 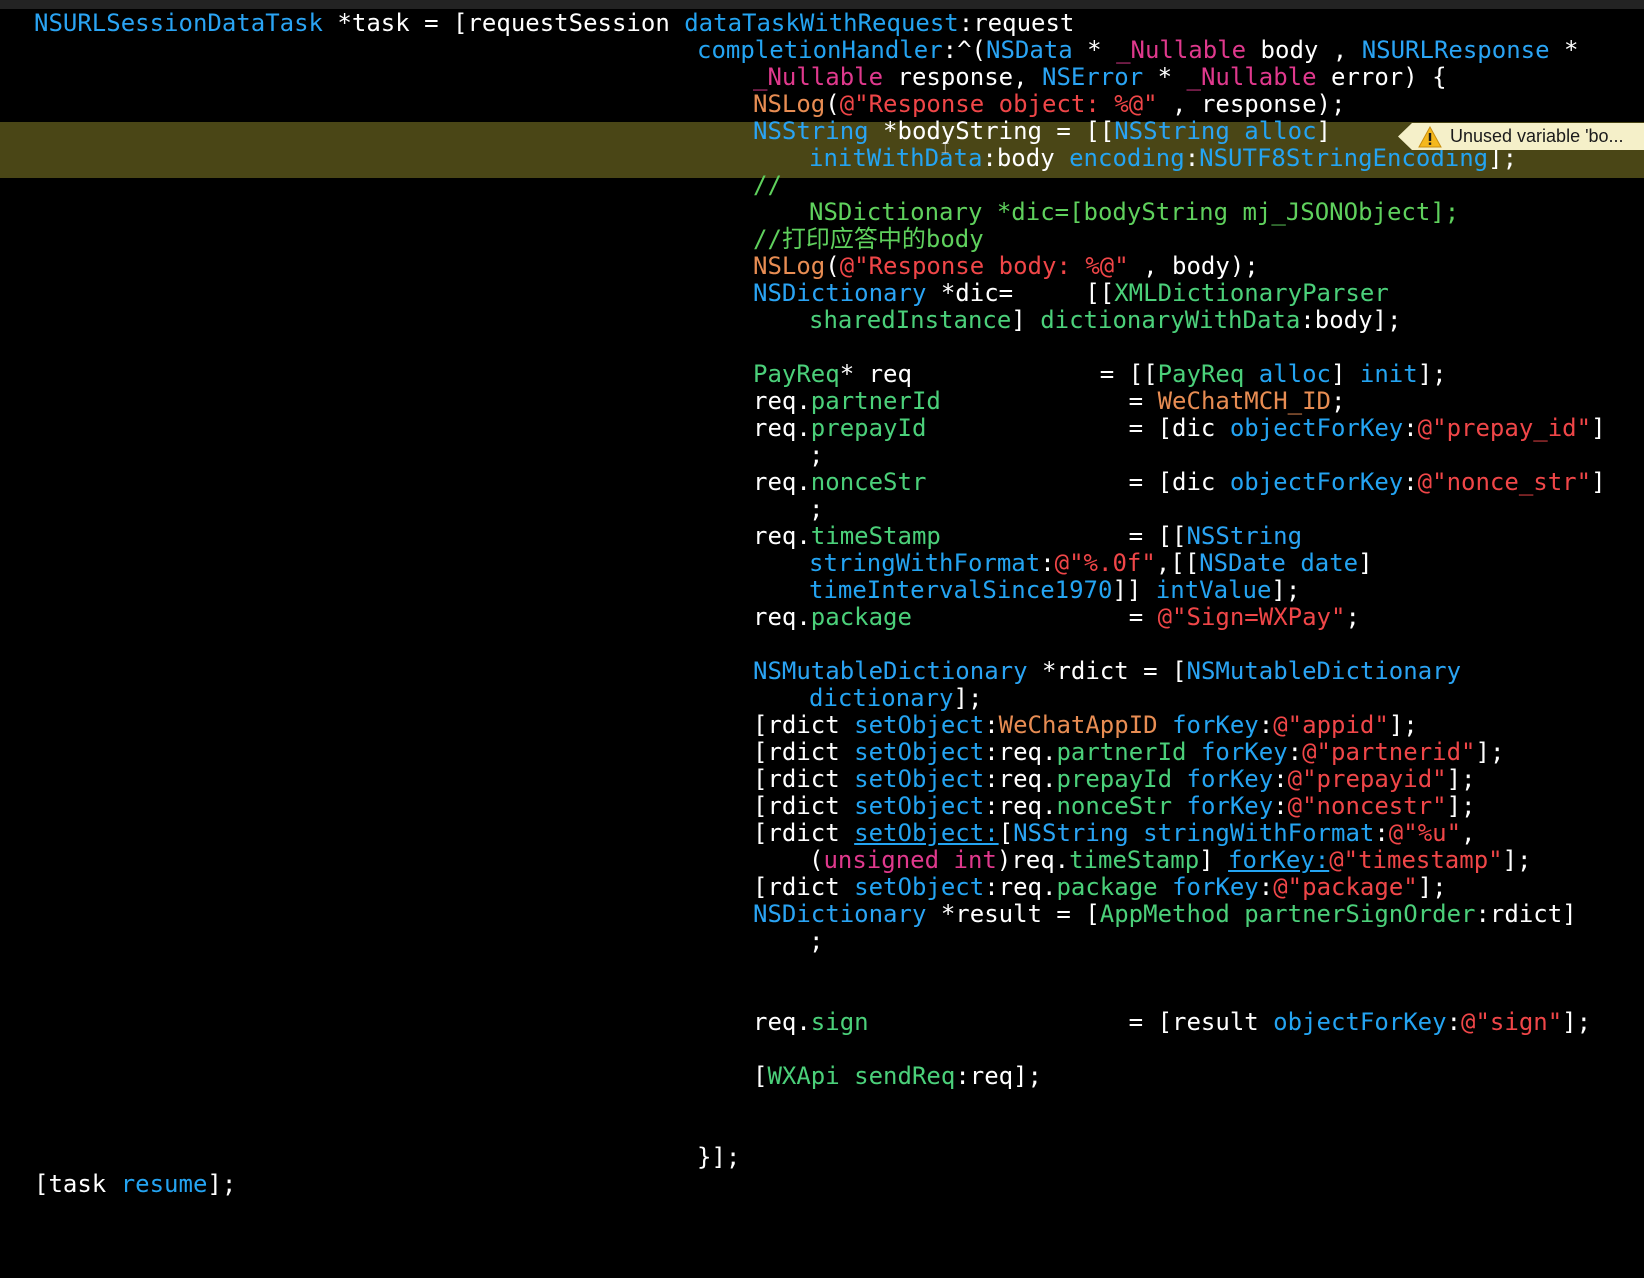 I want to click on code-token: forKey:, so click(x=1279, y=860).